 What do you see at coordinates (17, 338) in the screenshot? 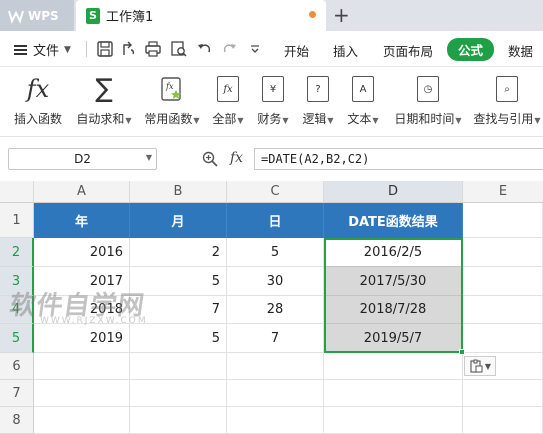
I see `row-header-5: 5` at bounding box center [17, 338].